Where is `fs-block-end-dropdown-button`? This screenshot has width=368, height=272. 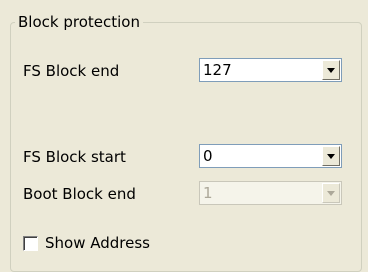
fs-block-end-dropdown-button is located at coordinates (331, 70).